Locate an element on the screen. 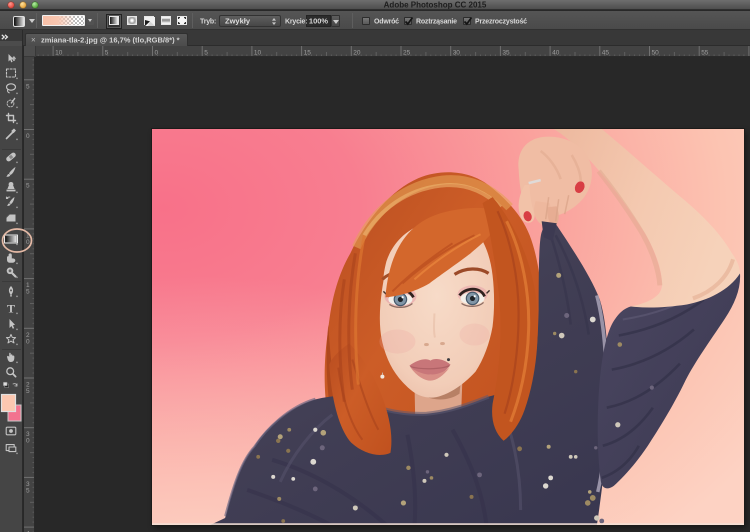  svg-text: 15 is located at coordinates (308, 53).